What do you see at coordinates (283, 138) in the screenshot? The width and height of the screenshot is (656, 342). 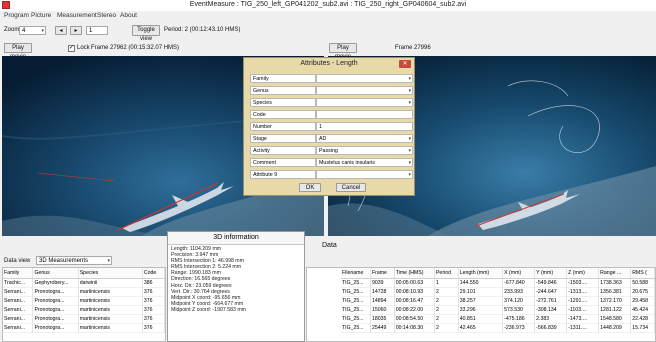 I see `attr-stage-label: Stage` at bounding box center [283, 138].